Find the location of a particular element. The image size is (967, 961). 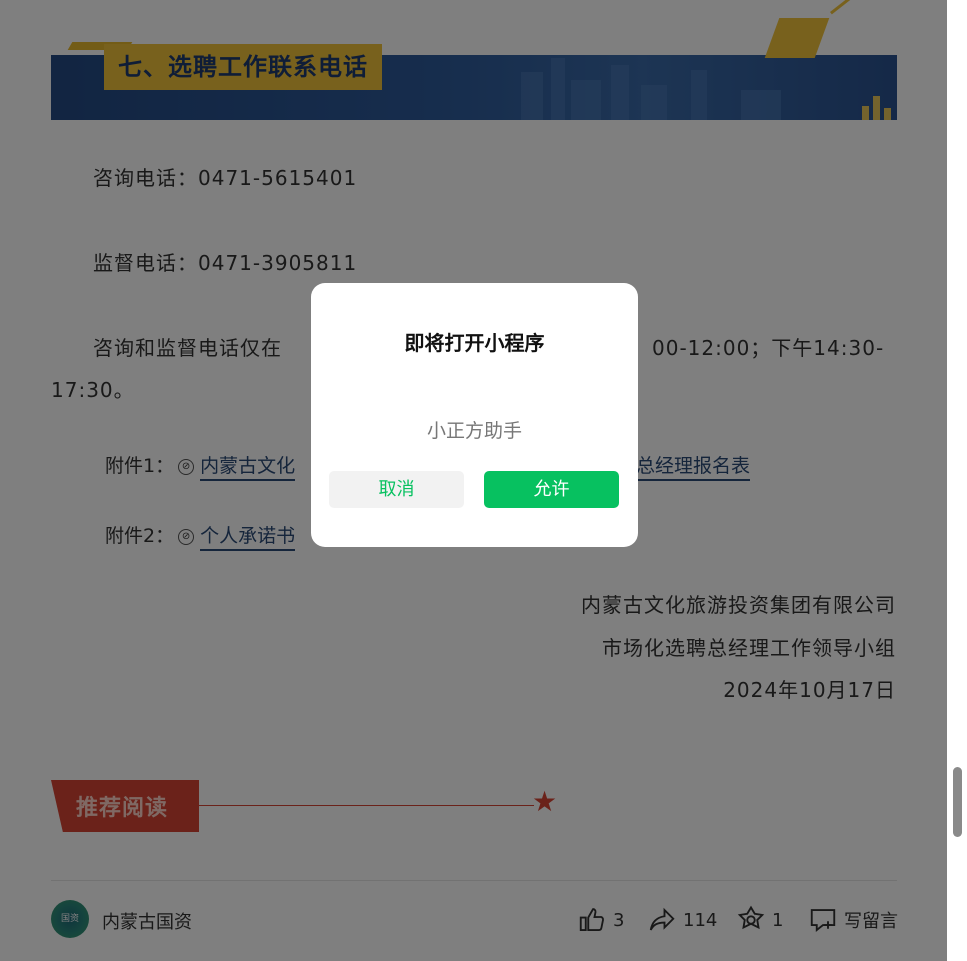

dialog-title: 即将打开小程序 is located at coordinates (474, 343).